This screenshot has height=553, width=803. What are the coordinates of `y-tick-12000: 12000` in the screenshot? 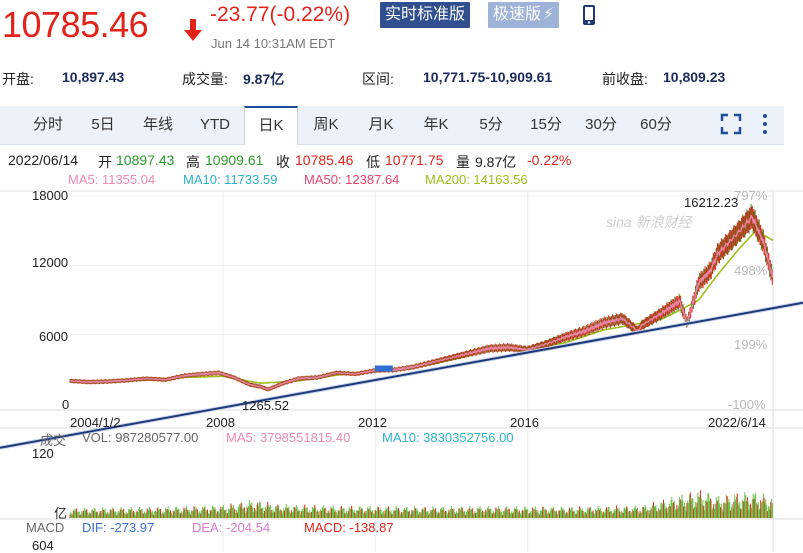 It's located at (50, 262).